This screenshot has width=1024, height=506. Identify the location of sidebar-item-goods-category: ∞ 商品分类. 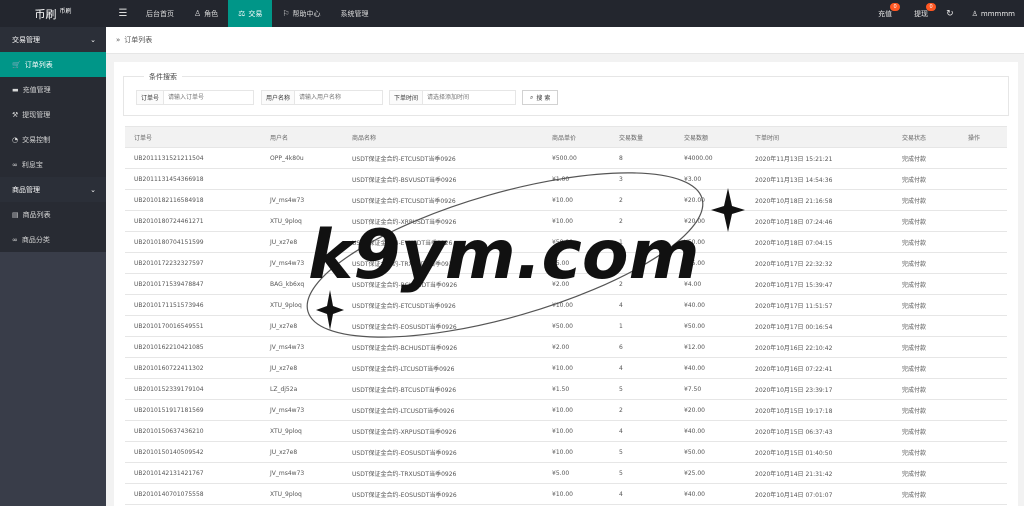
(53, 239).